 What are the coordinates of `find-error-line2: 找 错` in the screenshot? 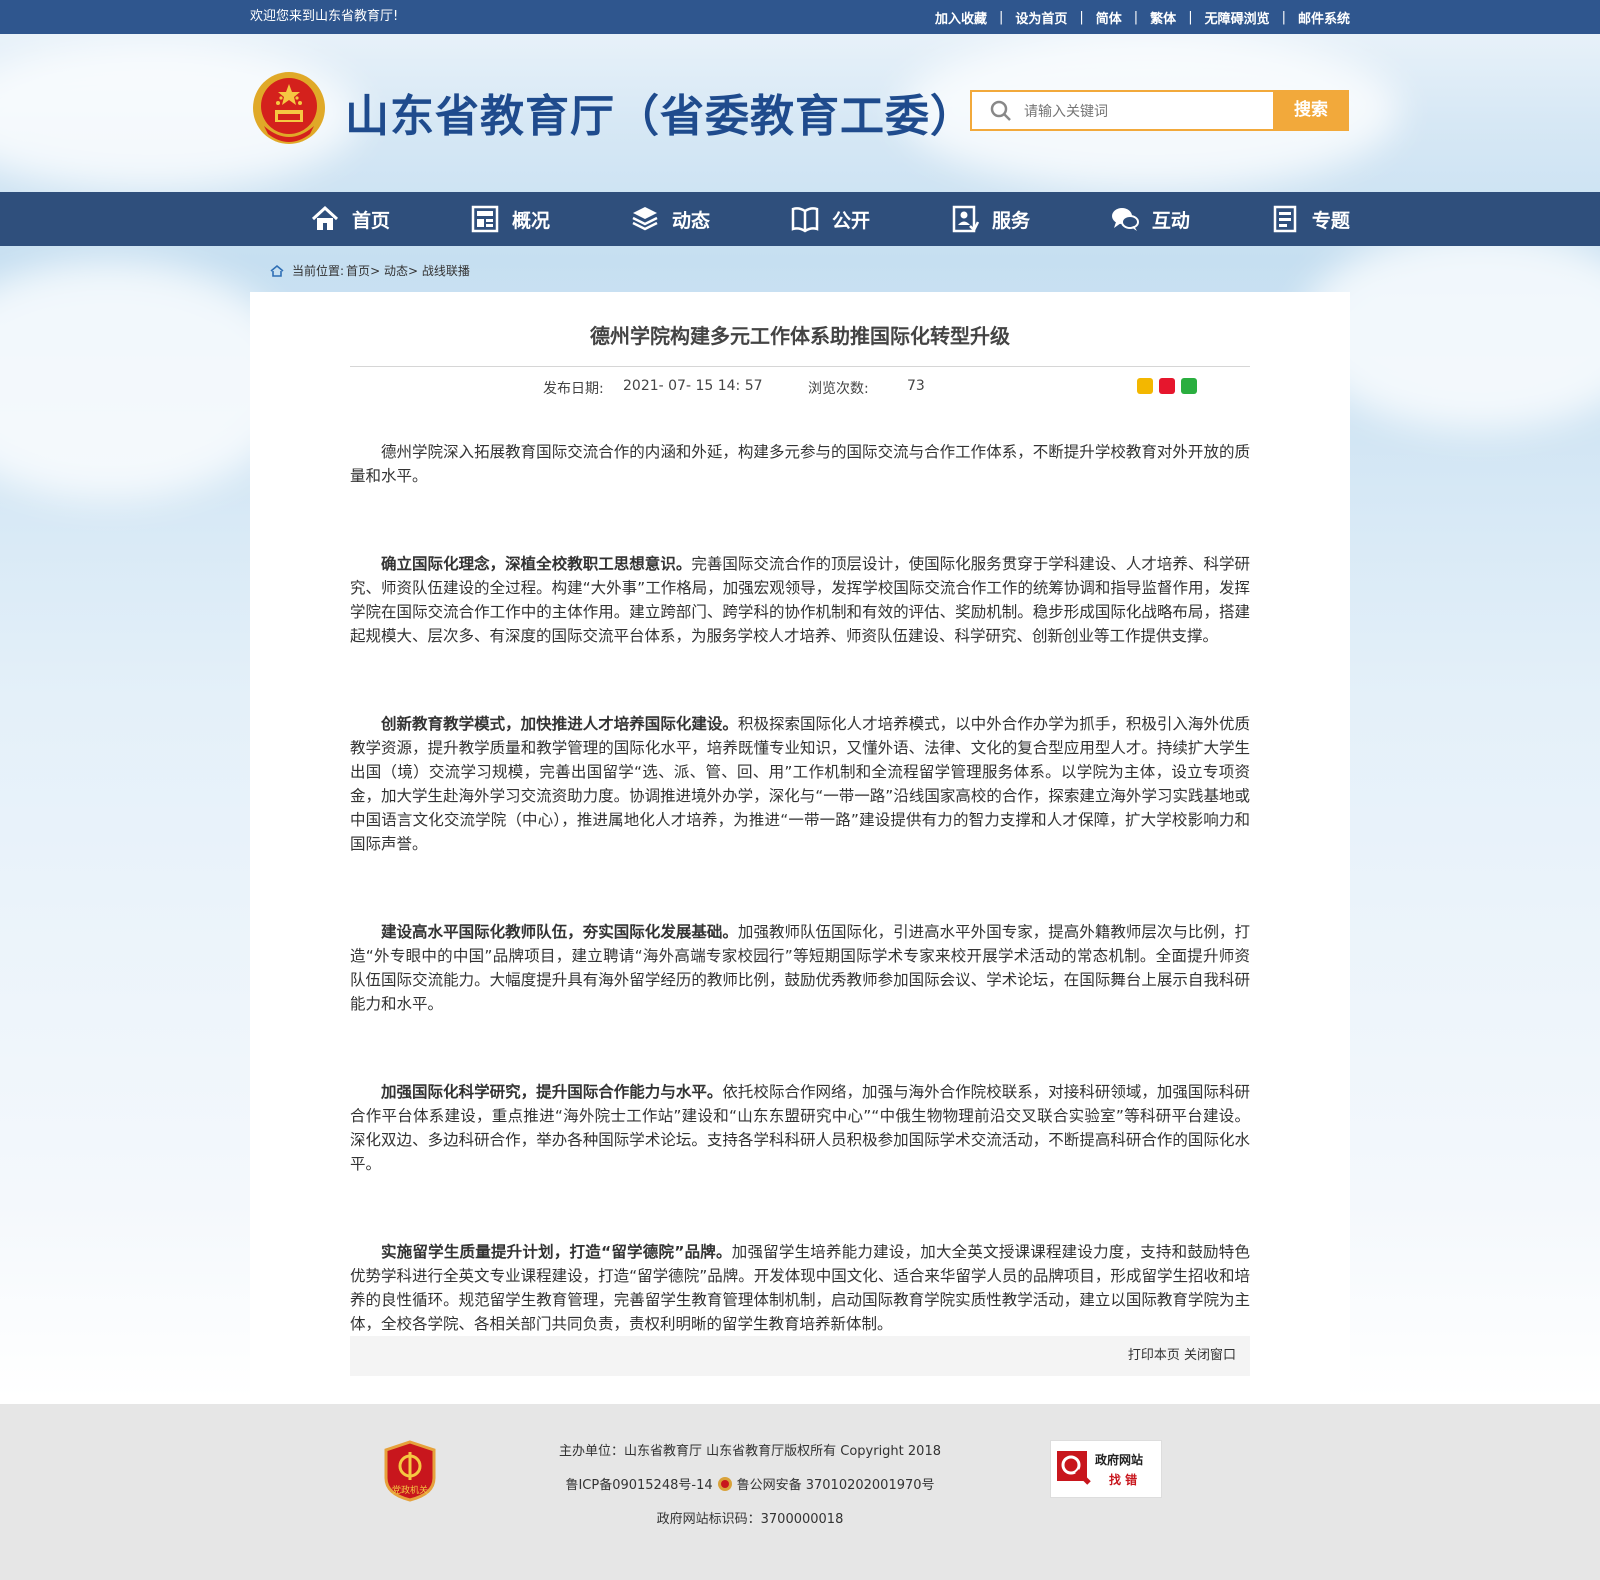 It's located at (1123, 1480).